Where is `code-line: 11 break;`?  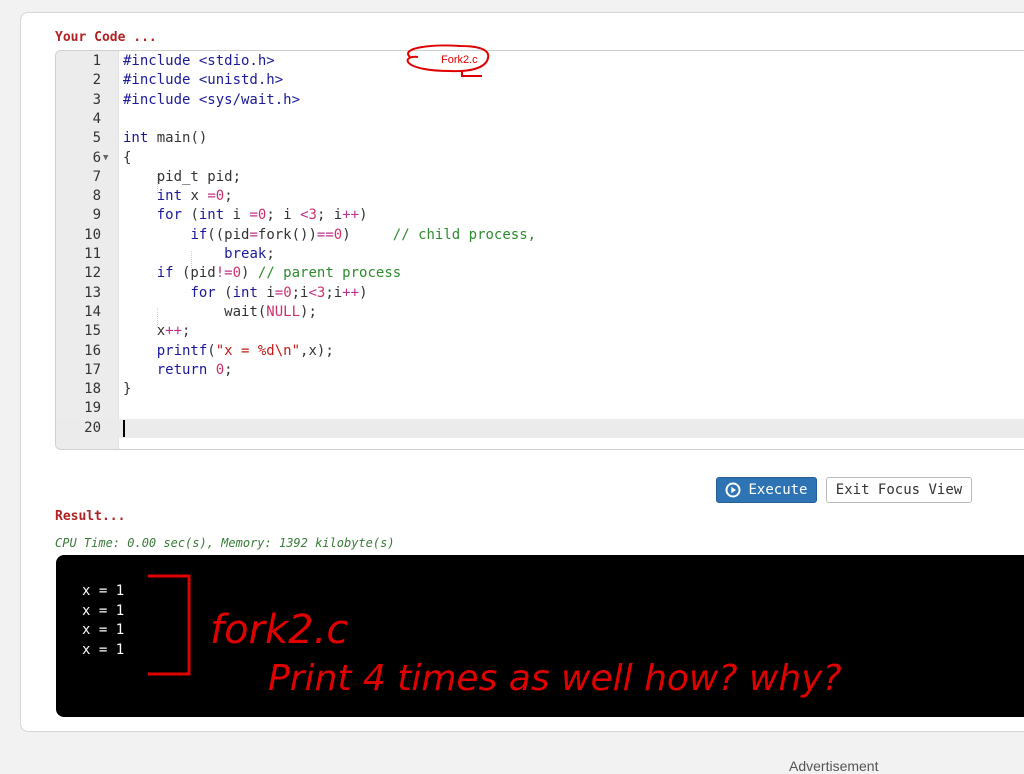
code-line: 11 break; is located at coordinates (540, 254).